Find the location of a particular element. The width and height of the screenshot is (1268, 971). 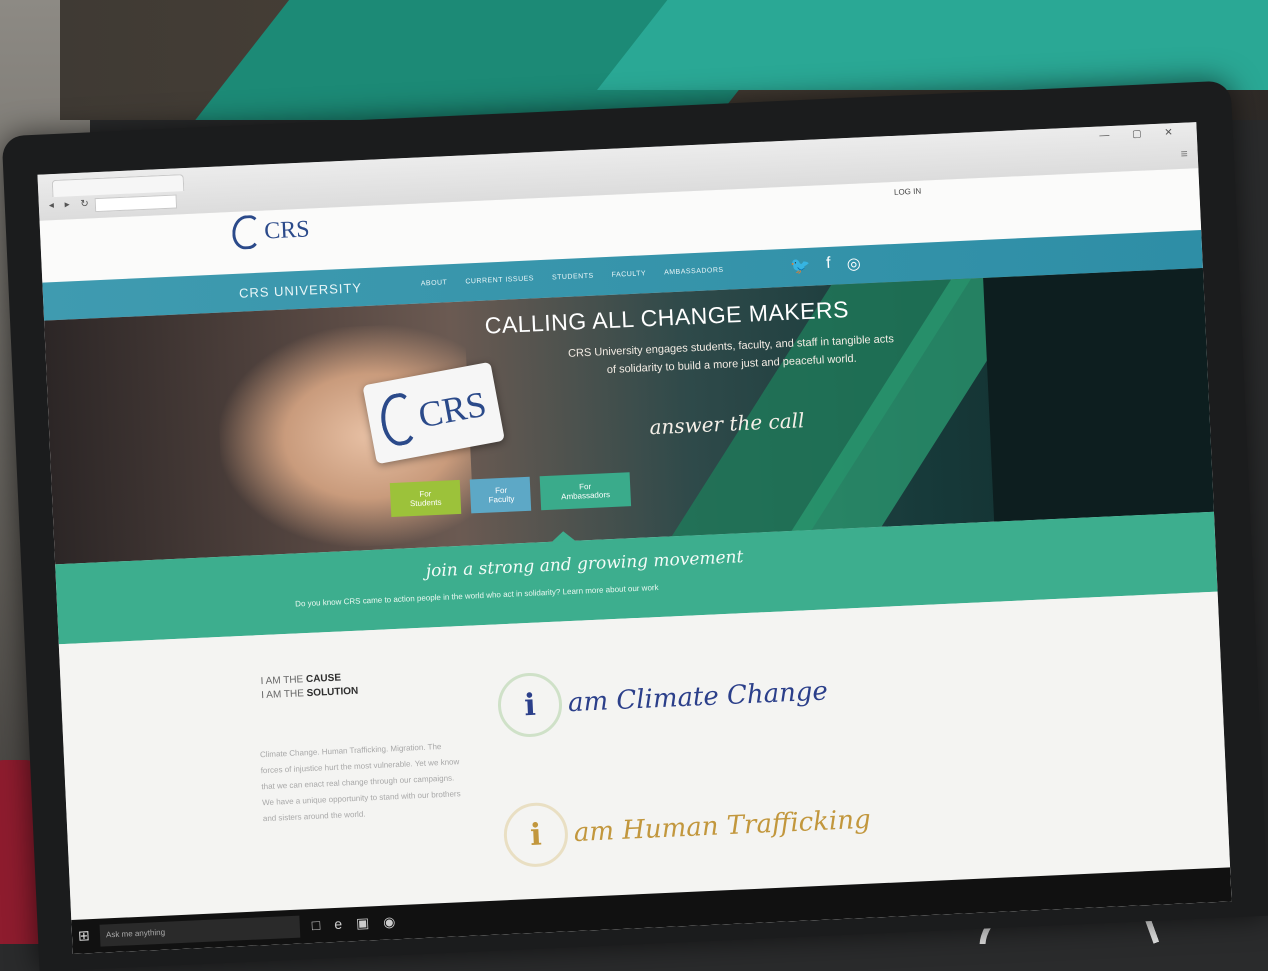

browser-tab is located at coordinates (118, 186).